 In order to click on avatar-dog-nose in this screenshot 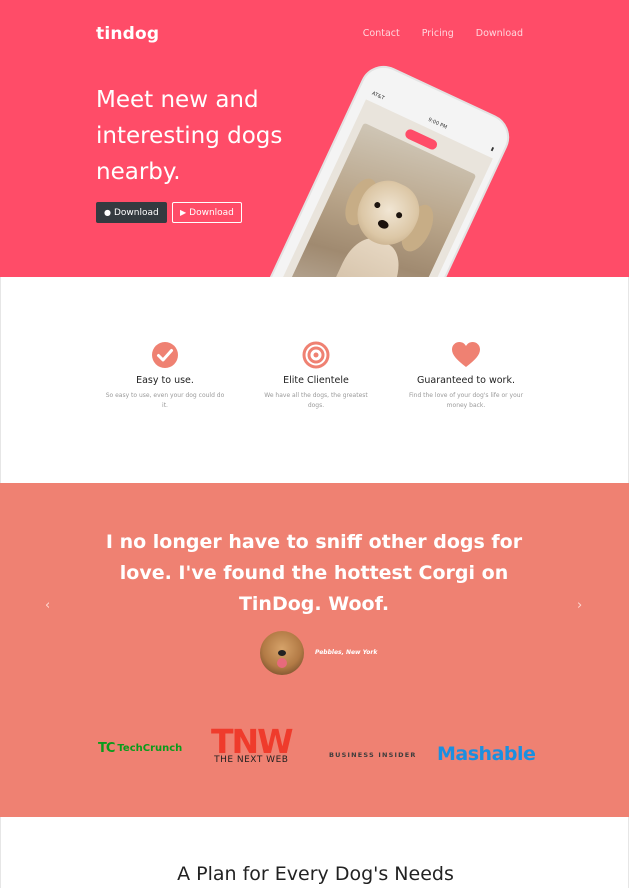, I will do `click(282, 653)`.